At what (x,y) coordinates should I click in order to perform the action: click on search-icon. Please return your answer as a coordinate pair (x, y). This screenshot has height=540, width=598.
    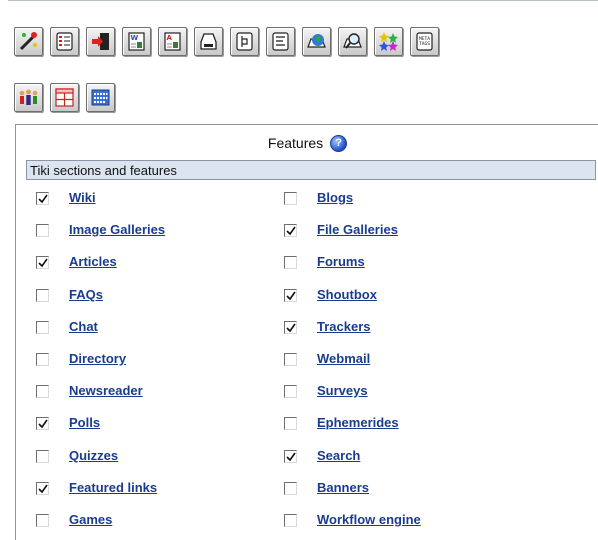
    Looking at the image, I should click on (352, 41).